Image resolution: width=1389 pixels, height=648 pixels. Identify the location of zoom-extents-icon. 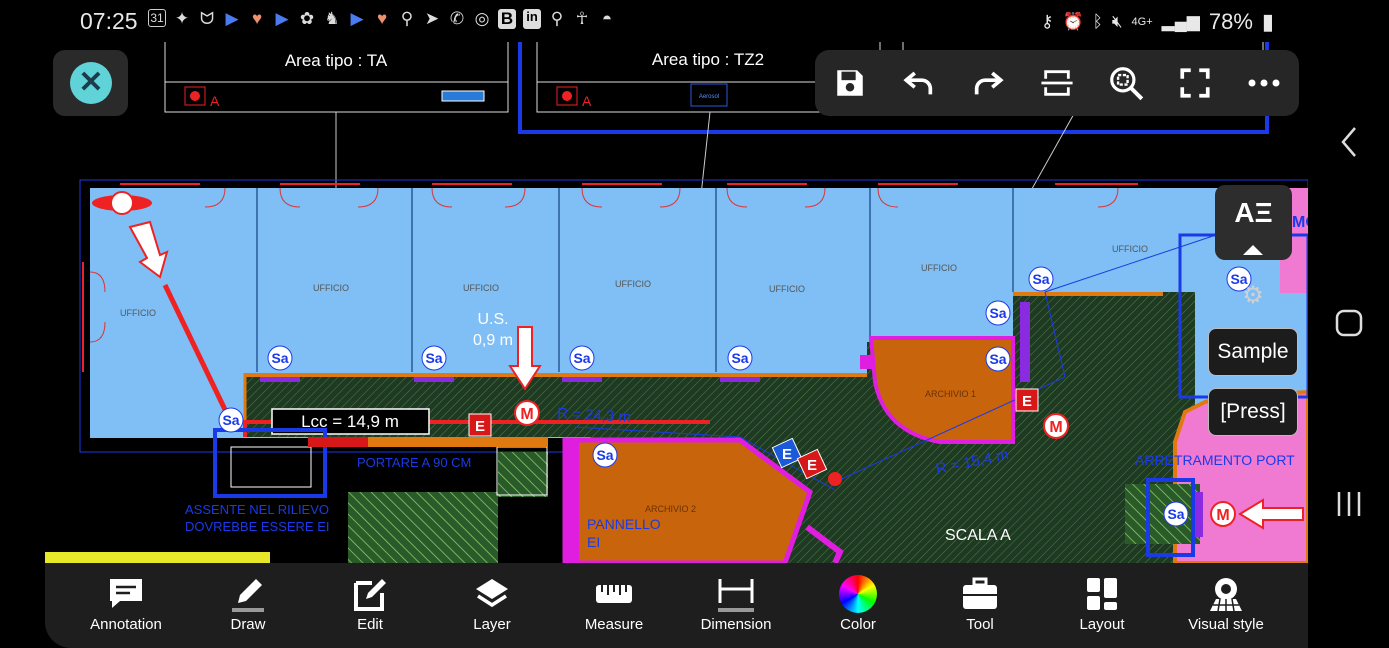
(1127, 84).